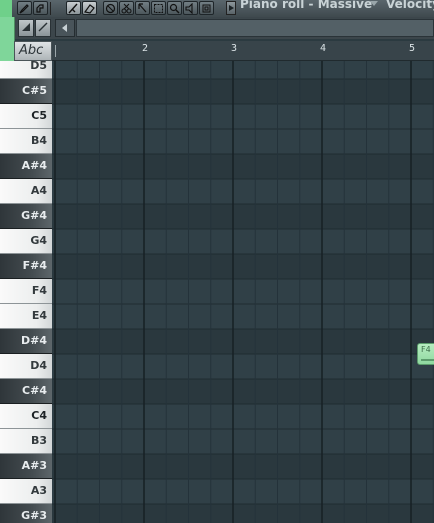 This screenshot has height=523, width=434. What do you see at coordinates (26, 141) in the screenshot?
I see `piano-key-b4: B4` at bounding box center [26, 141].